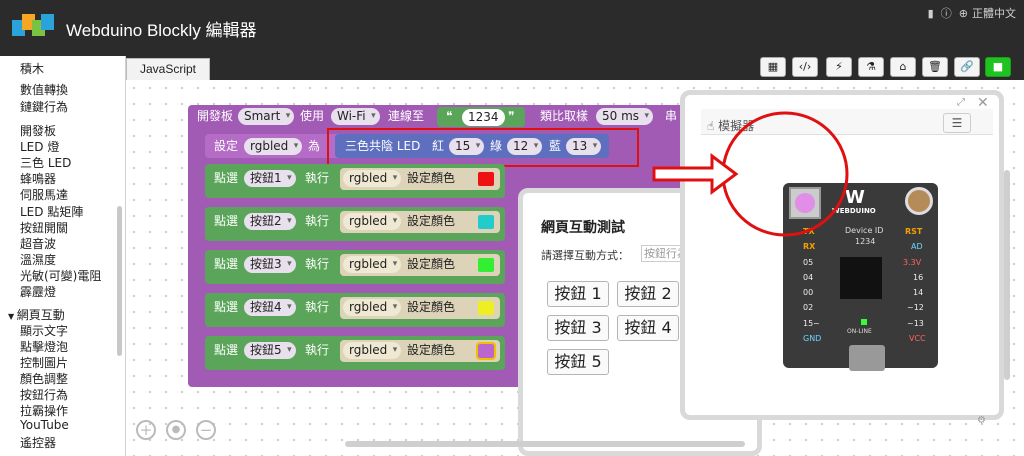  What do you see at coordinates (44, 106) in the screenshot?
I see `sidebar-item: 鏈鍵行為` at bounding box center [44, 106].